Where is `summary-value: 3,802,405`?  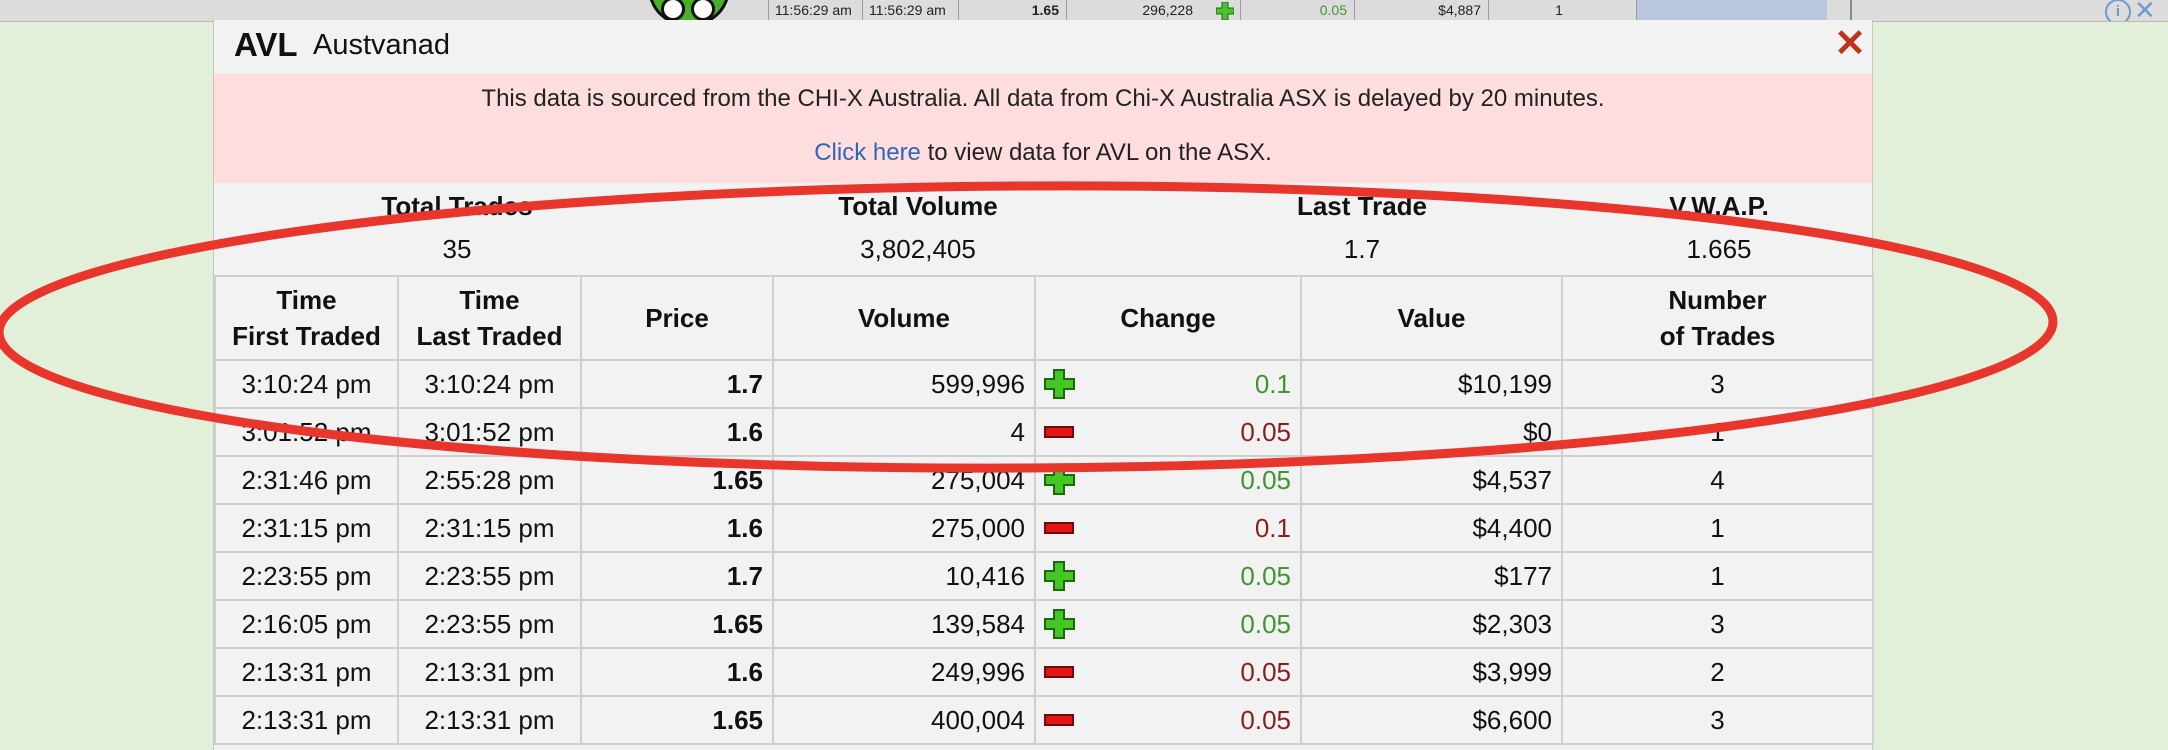
summary-value: 3,802,405 is located at coordinates (918, 249).